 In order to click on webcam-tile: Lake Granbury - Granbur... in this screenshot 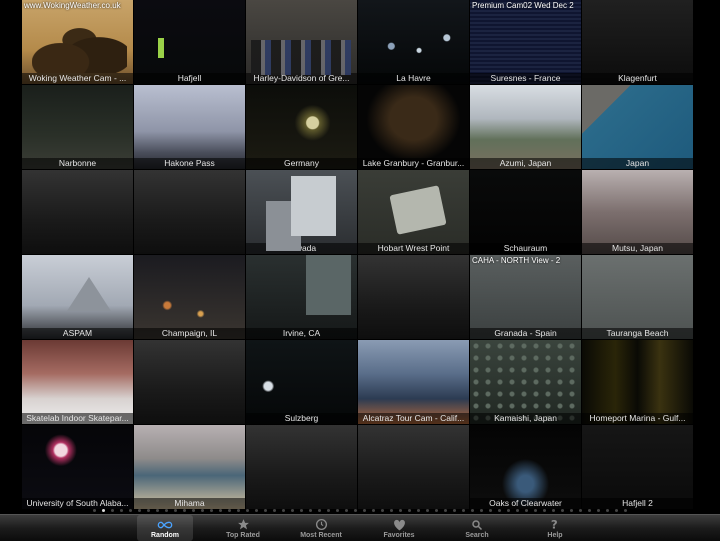, I will do `click(414, 127)`.